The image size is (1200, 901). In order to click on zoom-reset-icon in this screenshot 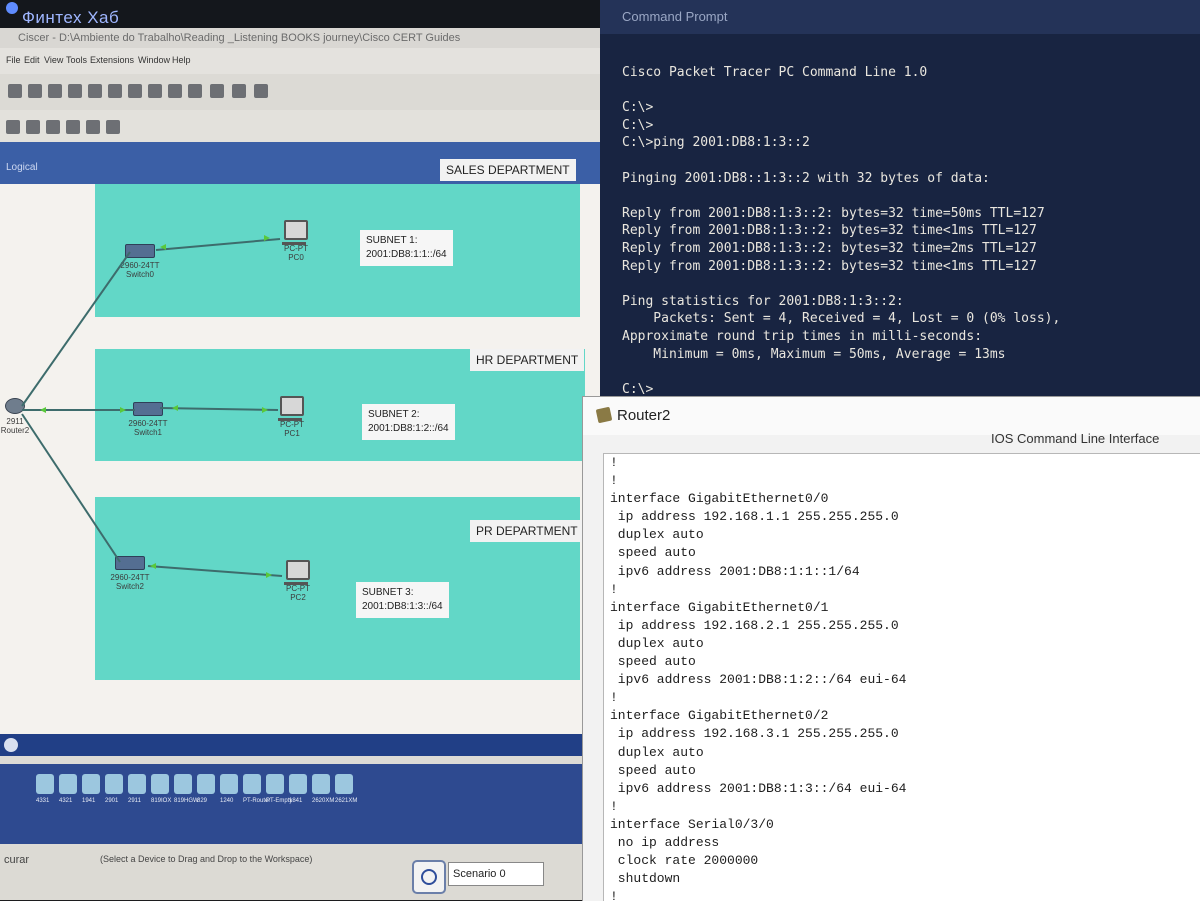, I will do `click(155, 91)`.